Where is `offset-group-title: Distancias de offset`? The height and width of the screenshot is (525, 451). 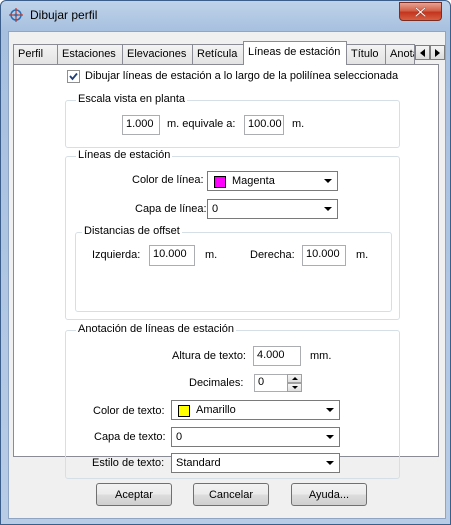
offset-group-title: Distancias de offset is located at coordinates (132, 231).